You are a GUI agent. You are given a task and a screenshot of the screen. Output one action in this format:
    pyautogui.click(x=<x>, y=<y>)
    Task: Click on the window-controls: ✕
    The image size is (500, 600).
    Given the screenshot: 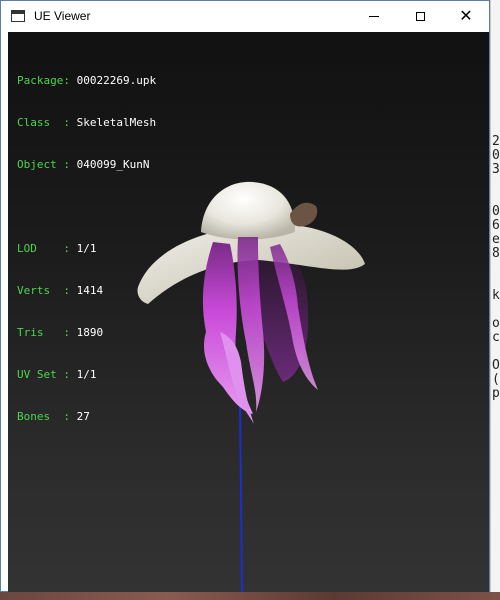 What is the action you would take?
    pyautogui.click(x=420, y=16)
    